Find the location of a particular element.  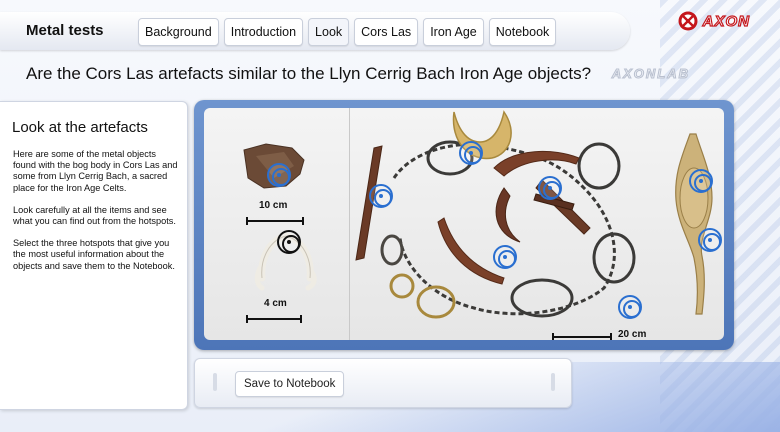

panel-title: Look at the artefacts is located at coordinates (80, 127).